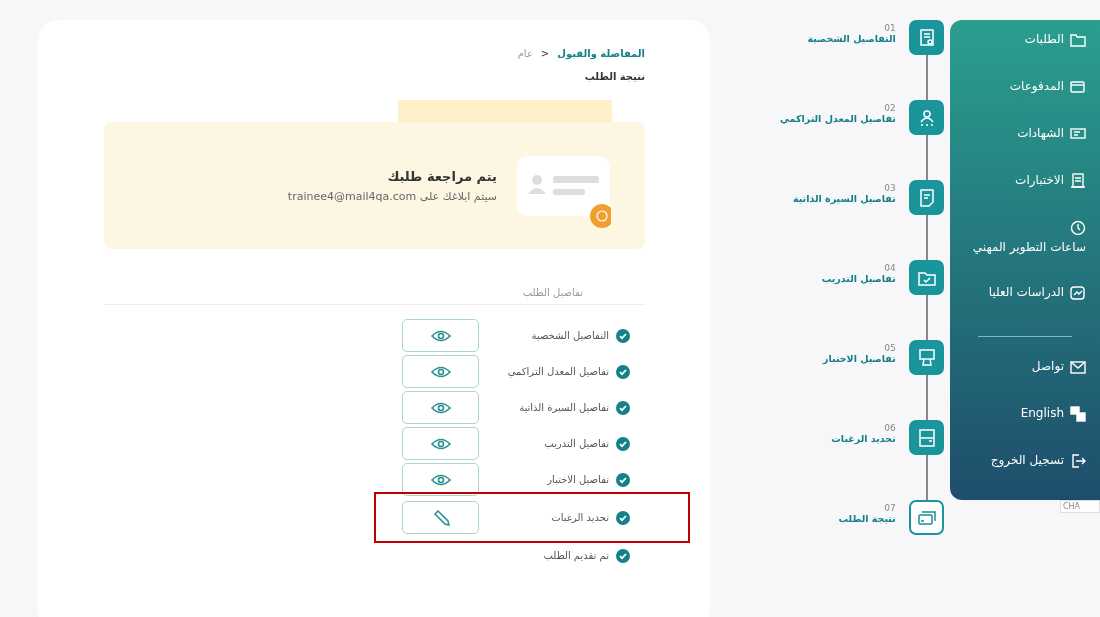 This screenshot has height=617, width=1100. Describe the element at coordinates (851, 38) in the screenshot. I see `step-label: التفاصيل الشخصية` at that location.